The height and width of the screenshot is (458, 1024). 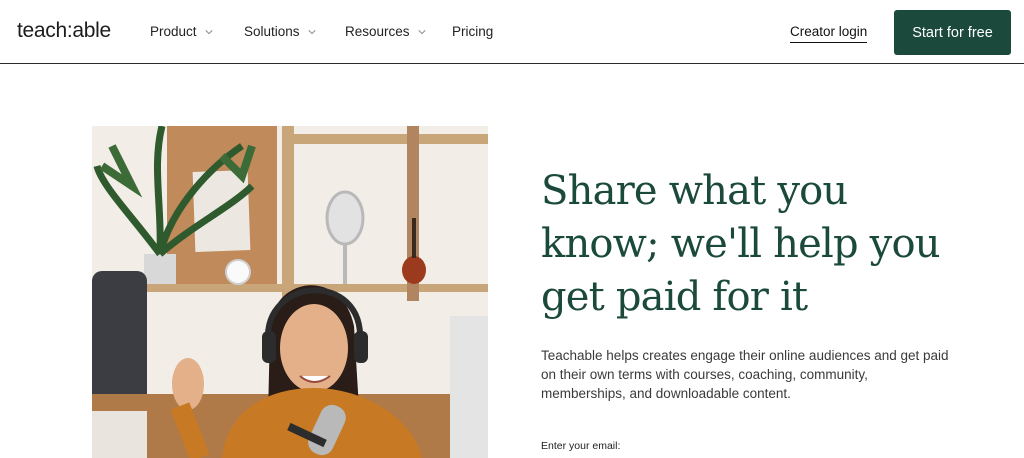 What do you see at coordinates (173, 31) in the screenshot?
I see `nav-item-label: Product` at bounding box center [173, 31].